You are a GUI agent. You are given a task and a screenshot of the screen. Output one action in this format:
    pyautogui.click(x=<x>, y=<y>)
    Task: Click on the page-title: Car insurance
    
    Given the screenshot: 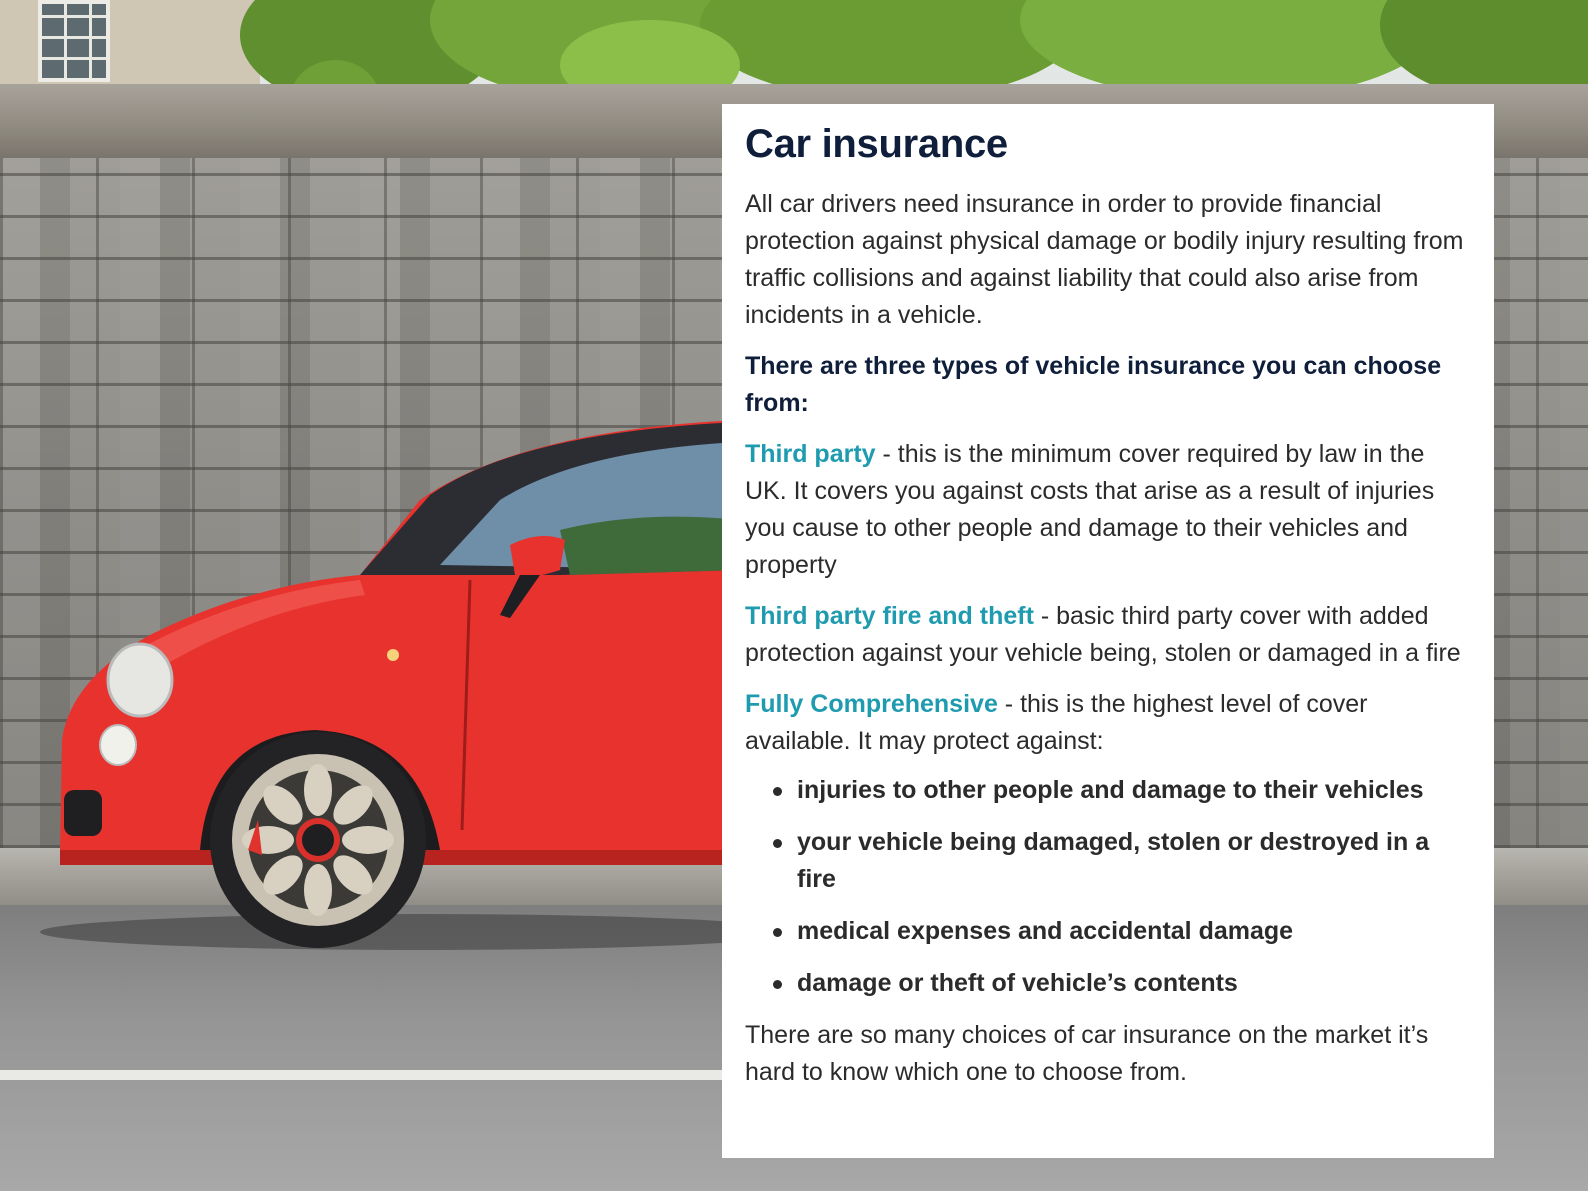 What is the action you would take?
    pyautogui.click(x=876, y=144)
    